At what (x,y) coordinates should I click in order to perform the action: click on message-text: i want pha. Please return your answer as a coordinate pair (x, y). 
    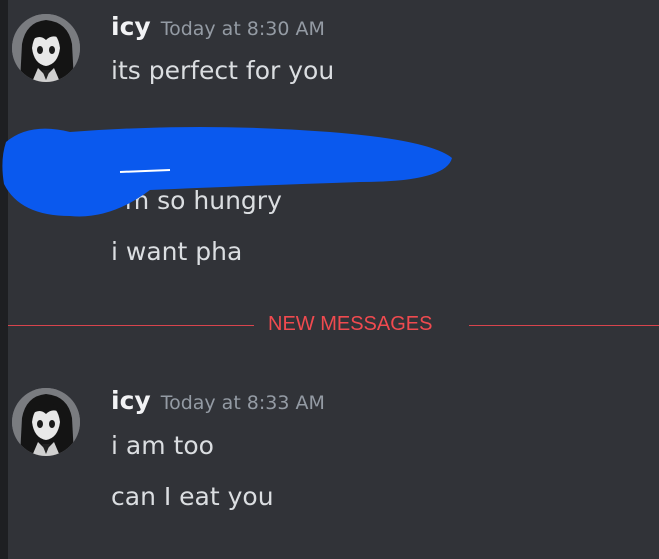
    Looking at the image, I should click on (177, 251).